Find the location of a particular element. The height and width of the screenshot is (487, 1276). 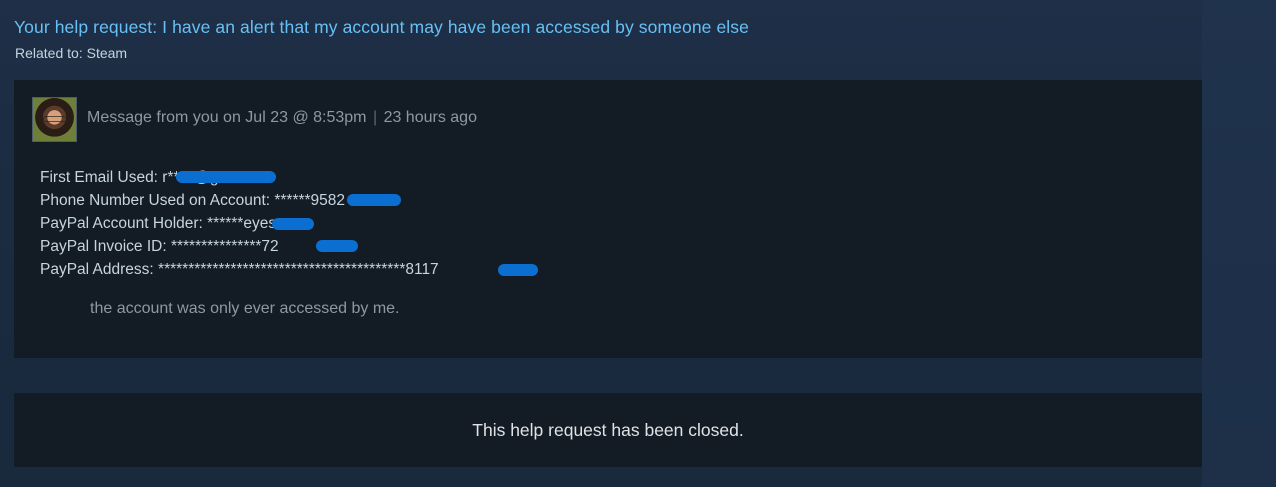

related-value: Steam is located at coordinates (107, 53).